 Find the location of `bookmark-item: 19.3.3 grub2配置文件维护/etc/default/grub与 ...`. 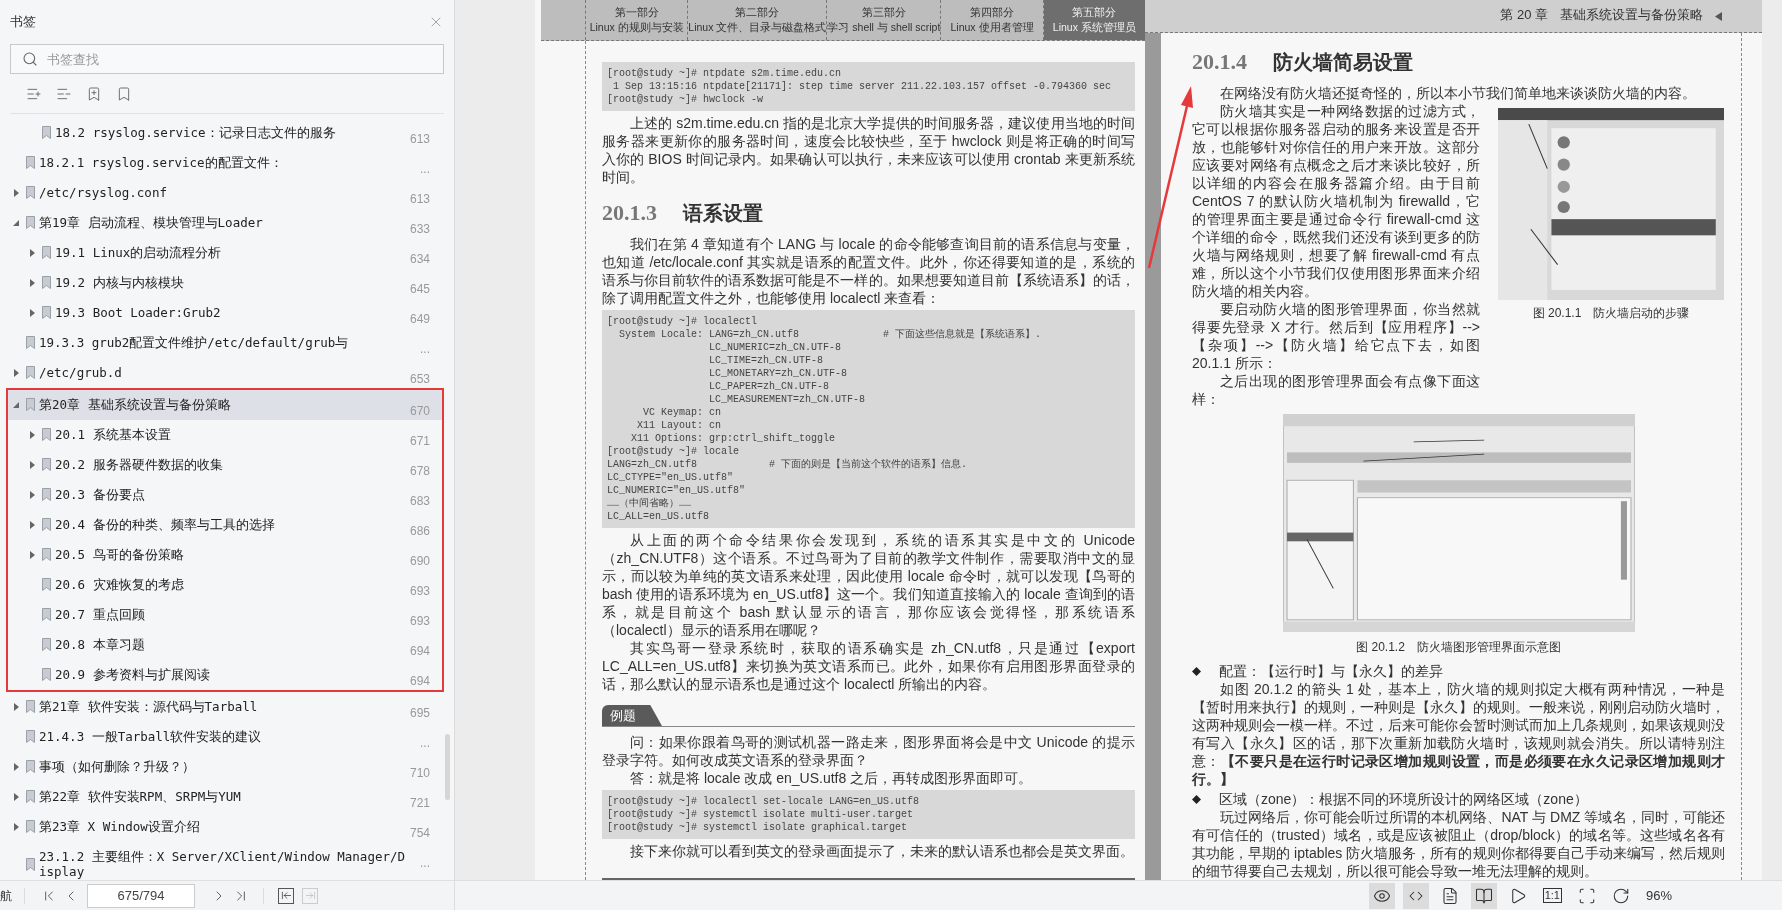

bookmark-item: 19.3.3 grub2配置文件维护/etc/default/grub与 ... is located at coordinates (225, 343).